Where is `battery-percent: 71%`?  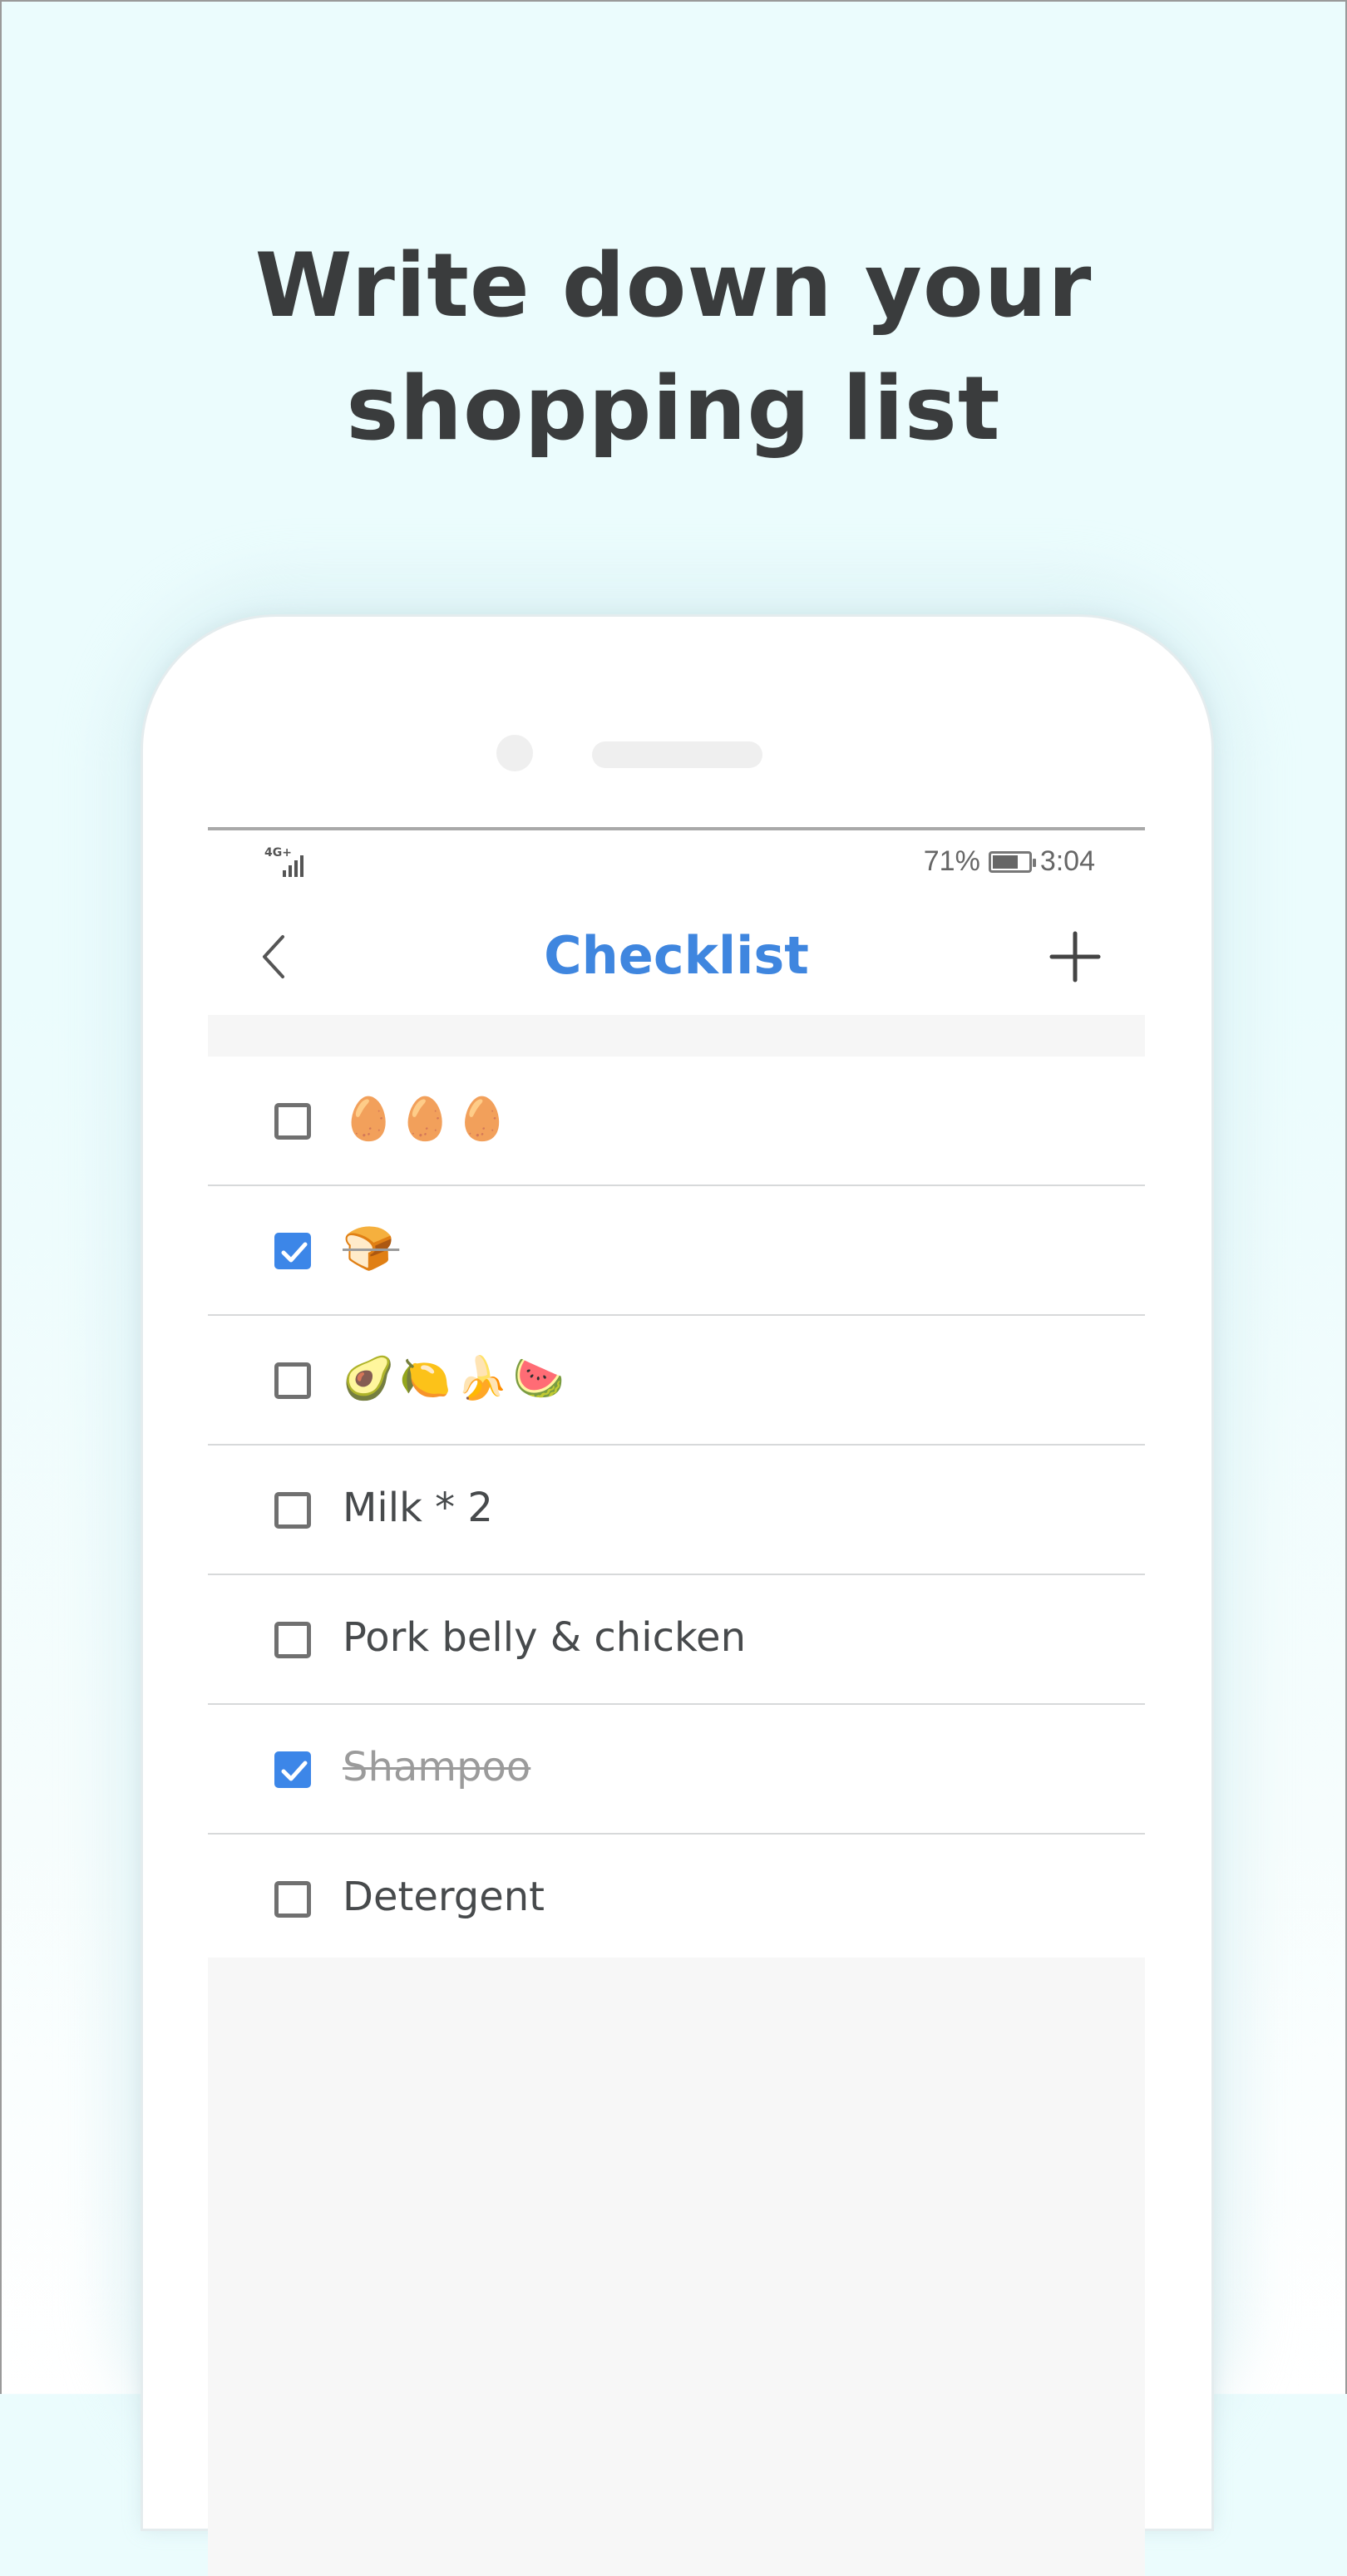
battery-percent: 71% is located at coordinates (951, 861).